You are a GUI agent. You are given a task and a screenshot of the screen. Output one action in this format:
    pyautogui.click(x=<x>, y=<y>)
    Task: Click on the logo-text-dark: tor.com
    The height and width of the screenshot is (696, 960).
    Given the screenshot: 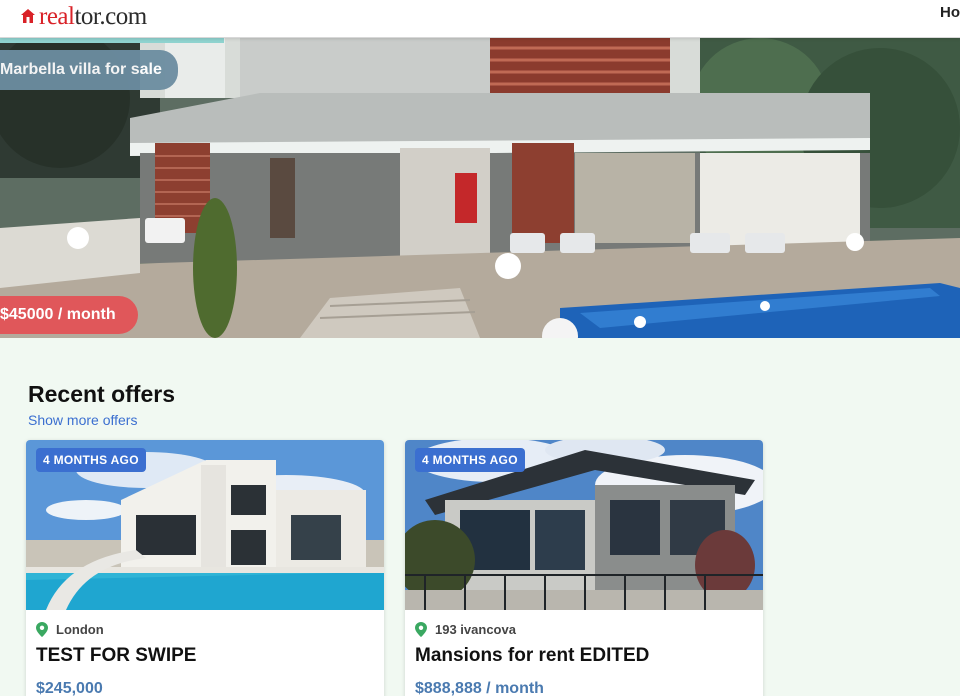 What is the action you would take?
    pyautogui.click(x=110, y=16)
    